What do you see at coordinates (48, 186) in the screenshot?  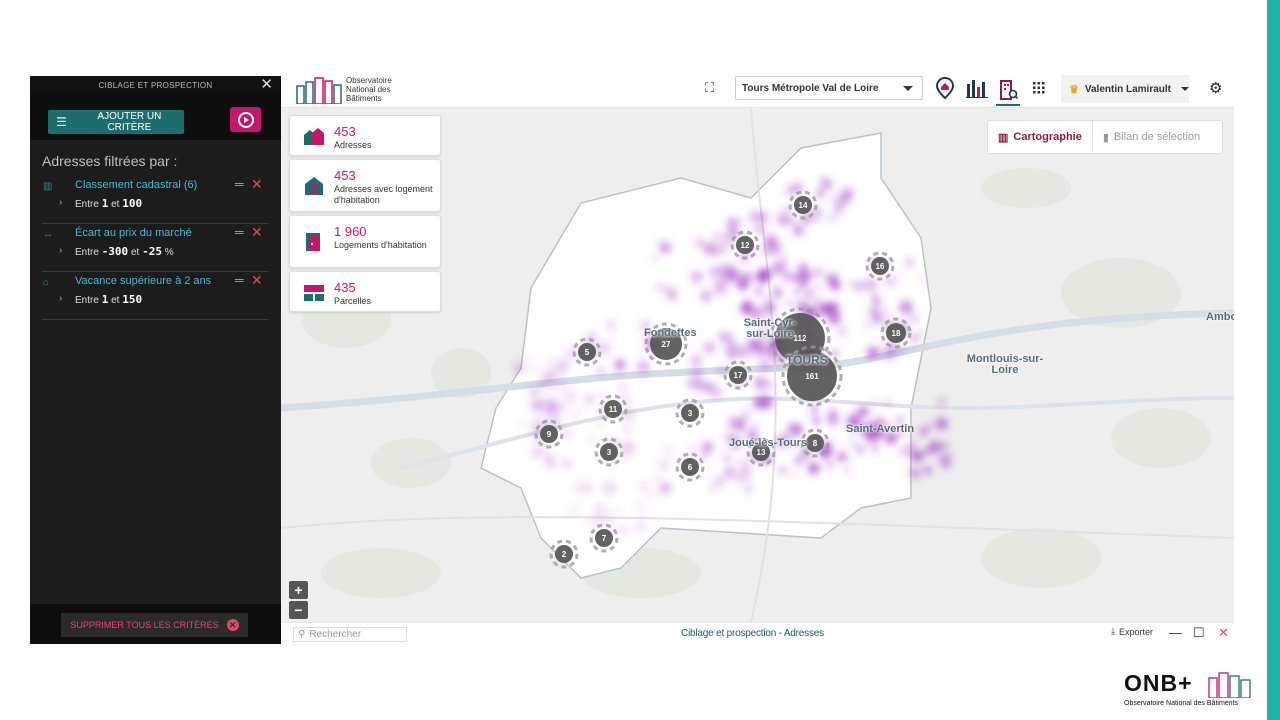 I see `building-icon: ▥` at bounding box center [48, 186].